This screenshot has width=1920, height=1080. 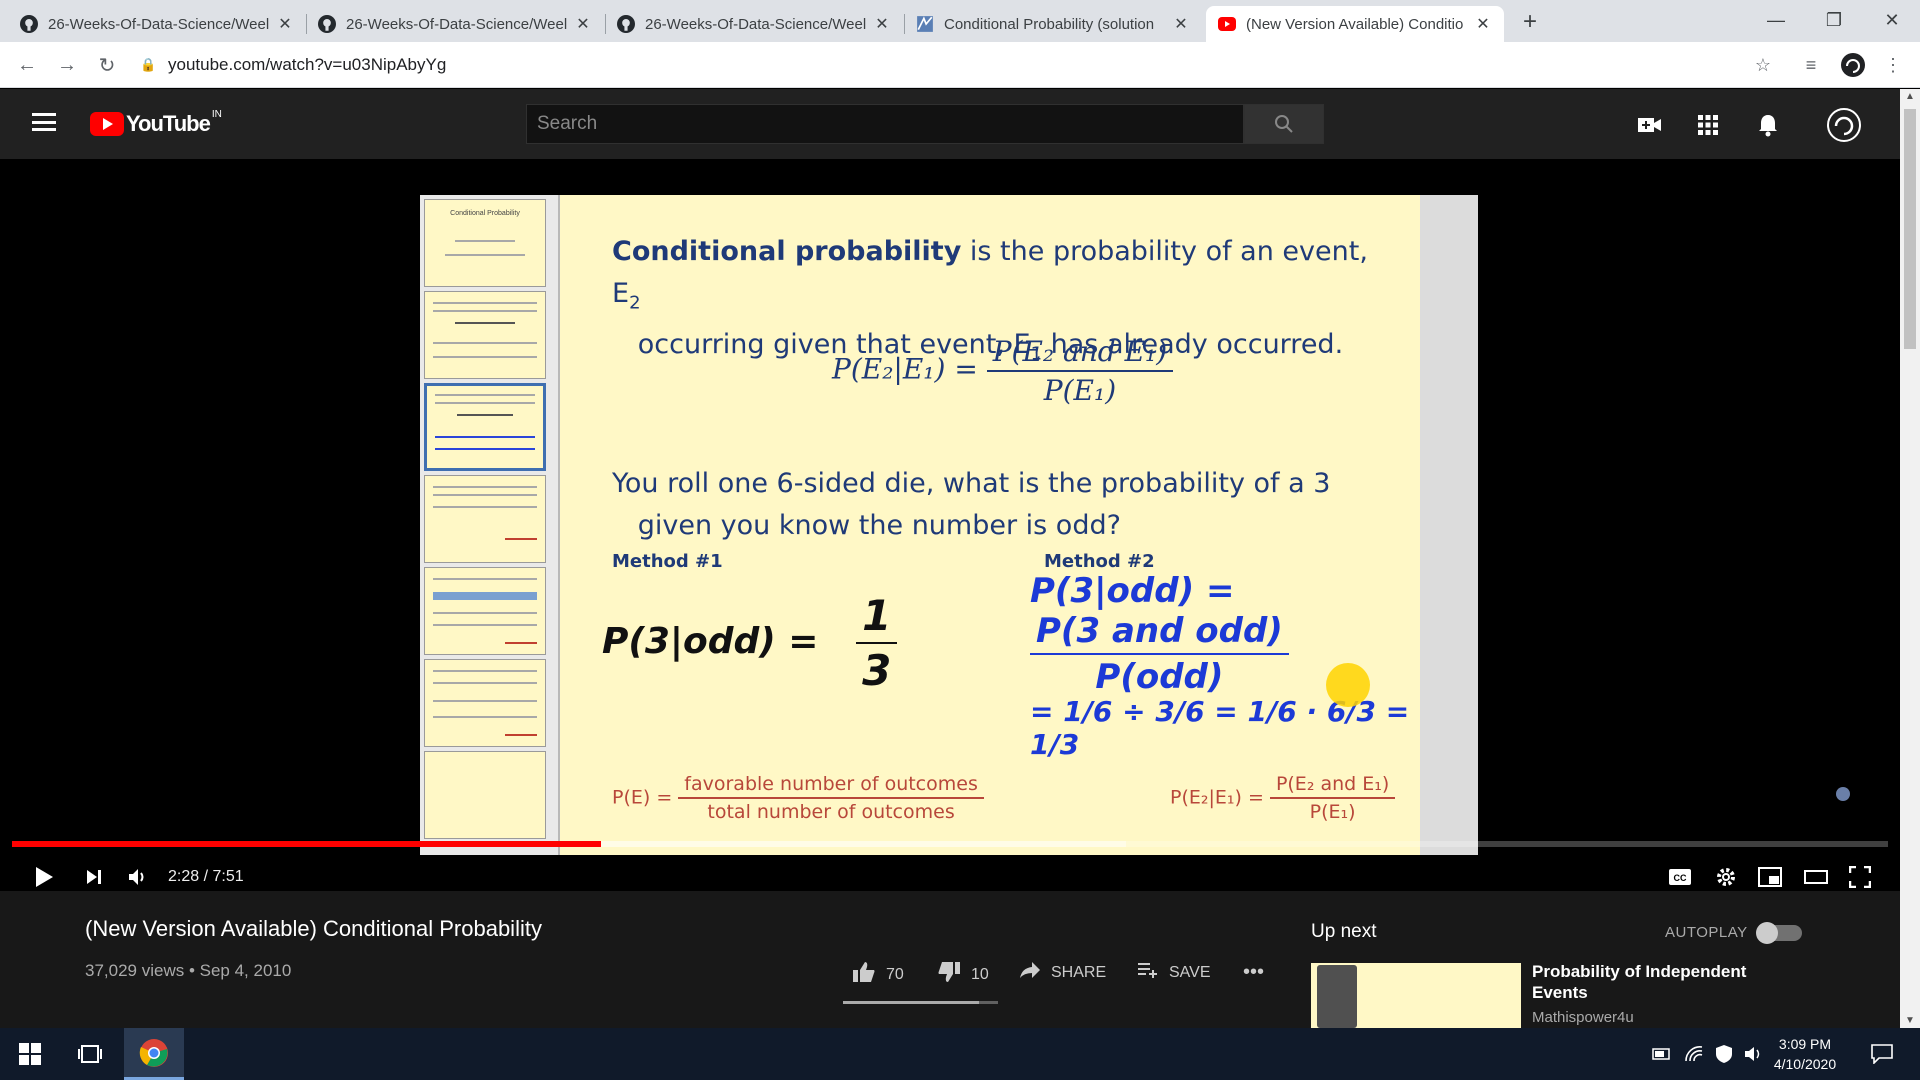 I want to click on fullscreen-icon, so click(x=1860, y=877).